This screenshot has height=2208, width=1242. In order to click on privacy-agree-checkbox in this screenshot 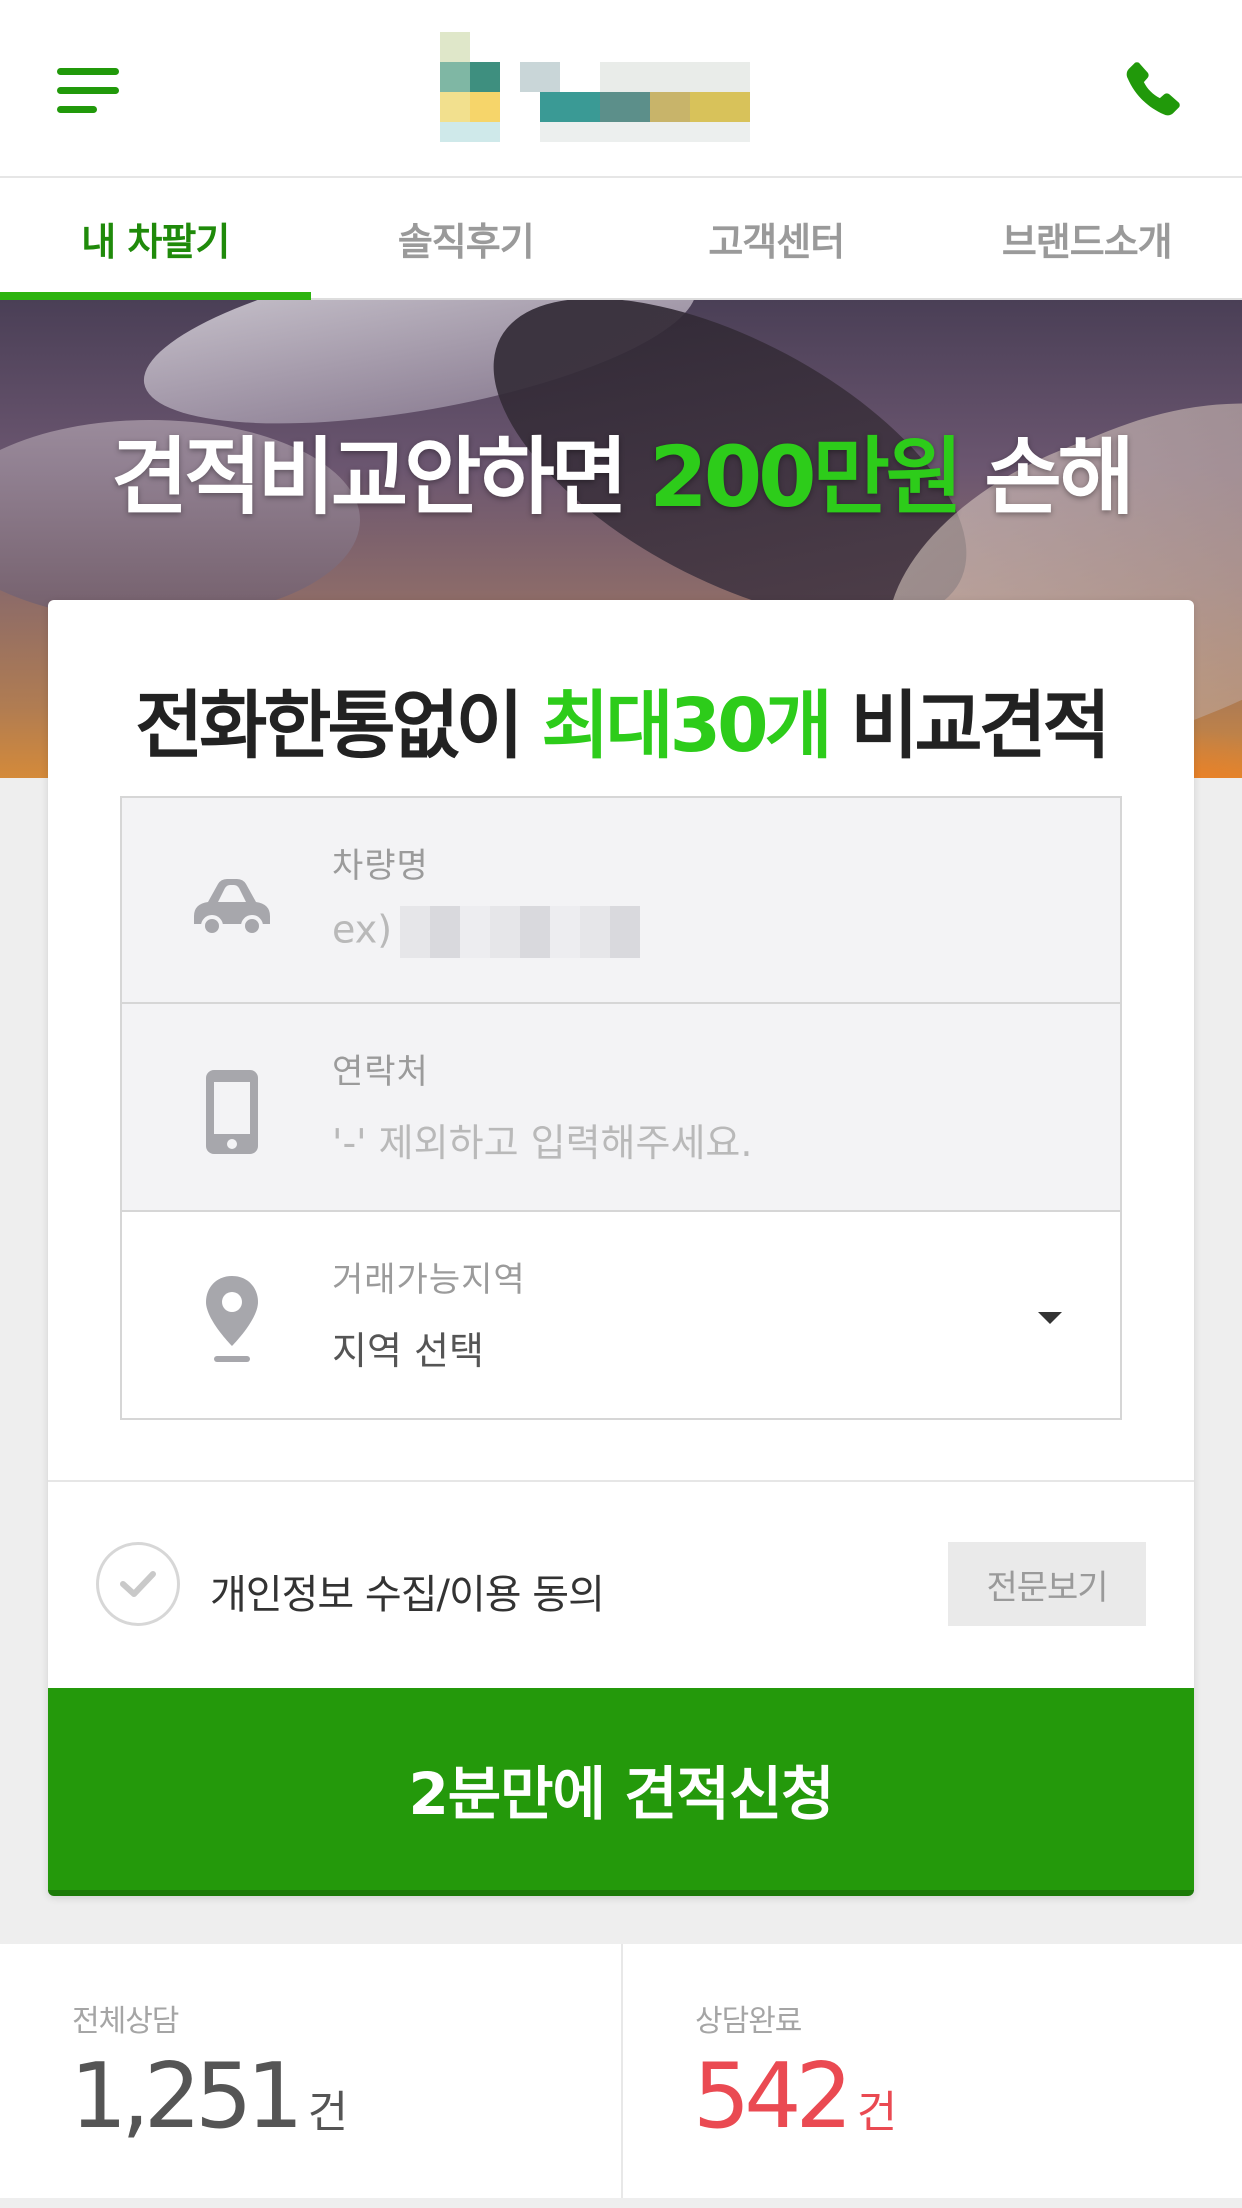, I will do `click(138, 1584)`.